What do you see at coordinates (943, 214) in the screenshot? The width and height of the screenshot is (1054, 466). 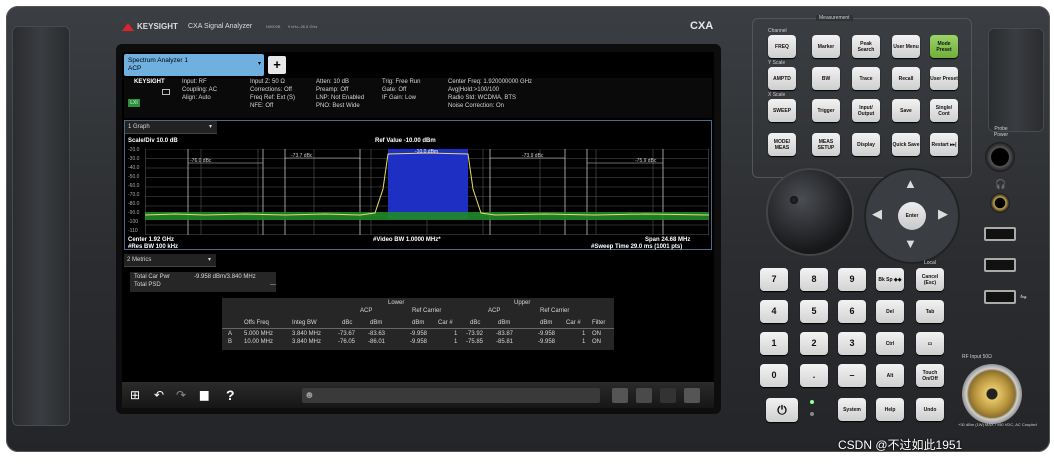 I see `arrow-right-icon: ▶` at bounding box center [943, 214].